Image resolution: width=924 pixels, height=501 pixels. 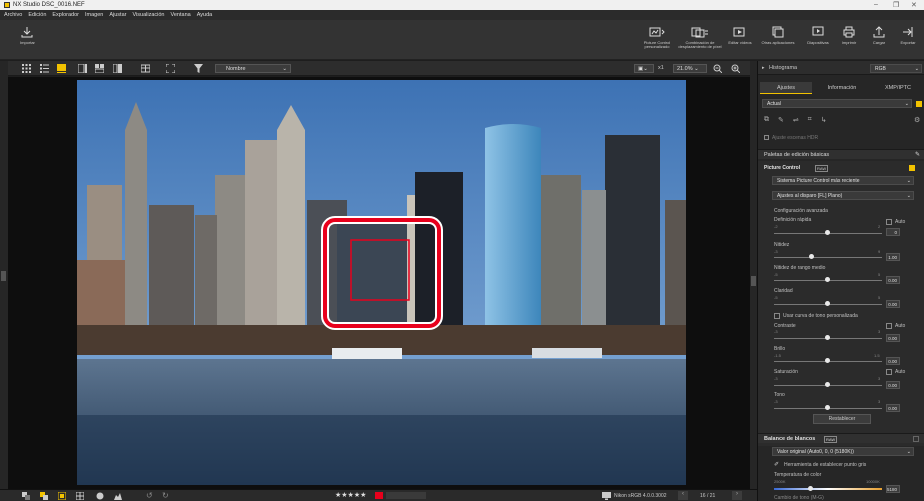 What do you see at coordinates (777, 316) in the screenshot?
I see `custom-curve-checkbox` at bounding box center [777, 316].